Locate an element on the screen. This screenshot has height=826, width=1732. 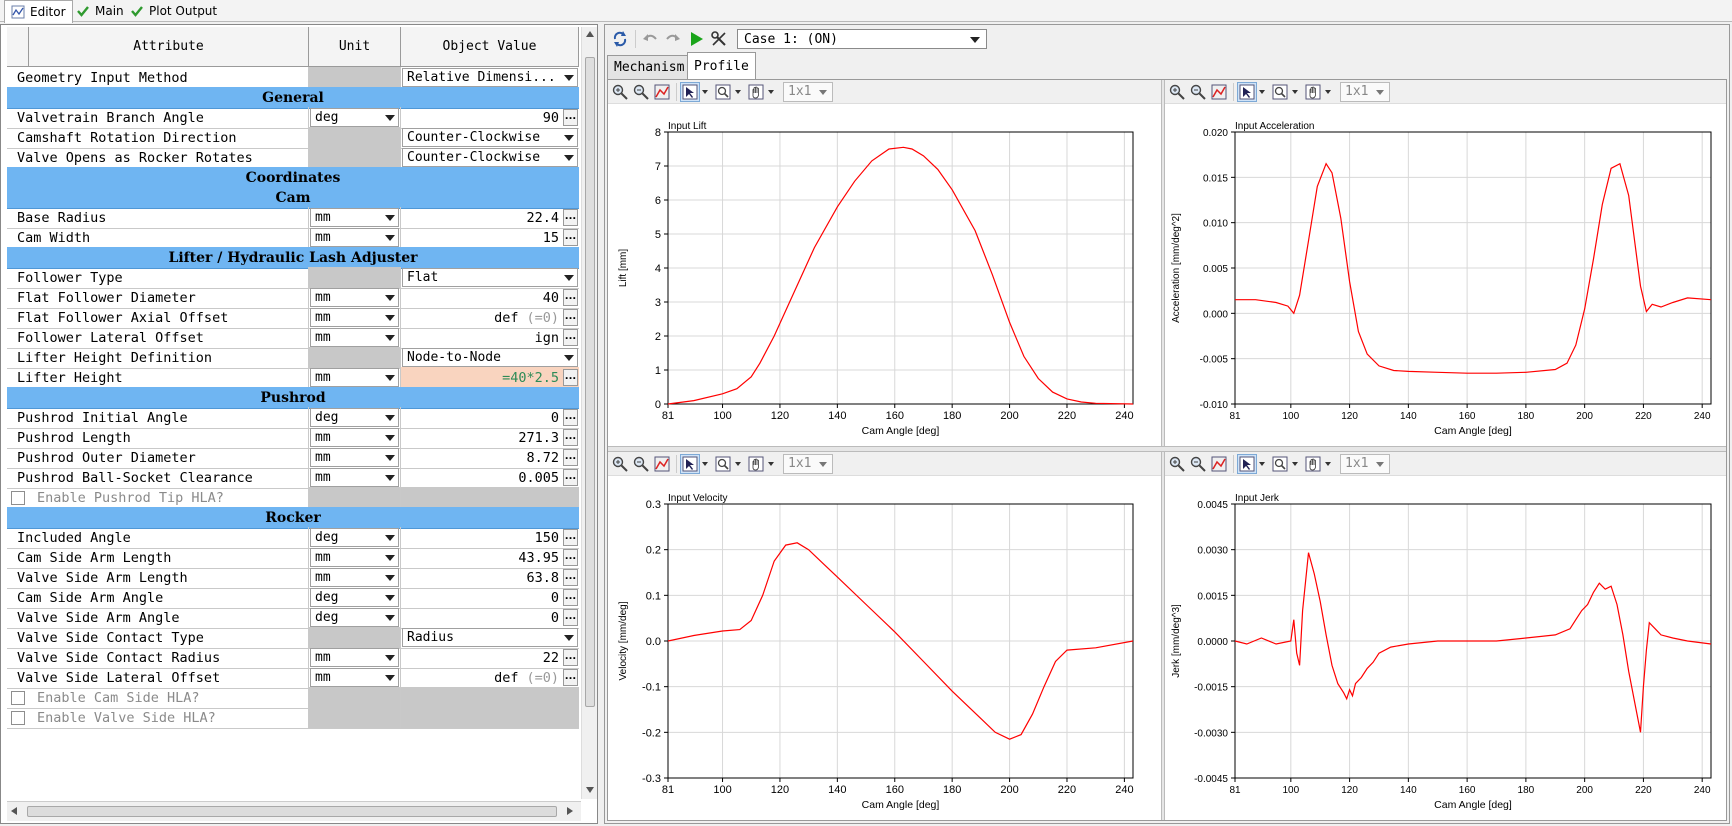
value-input: 63.8 is located at coordinates (481, 577).